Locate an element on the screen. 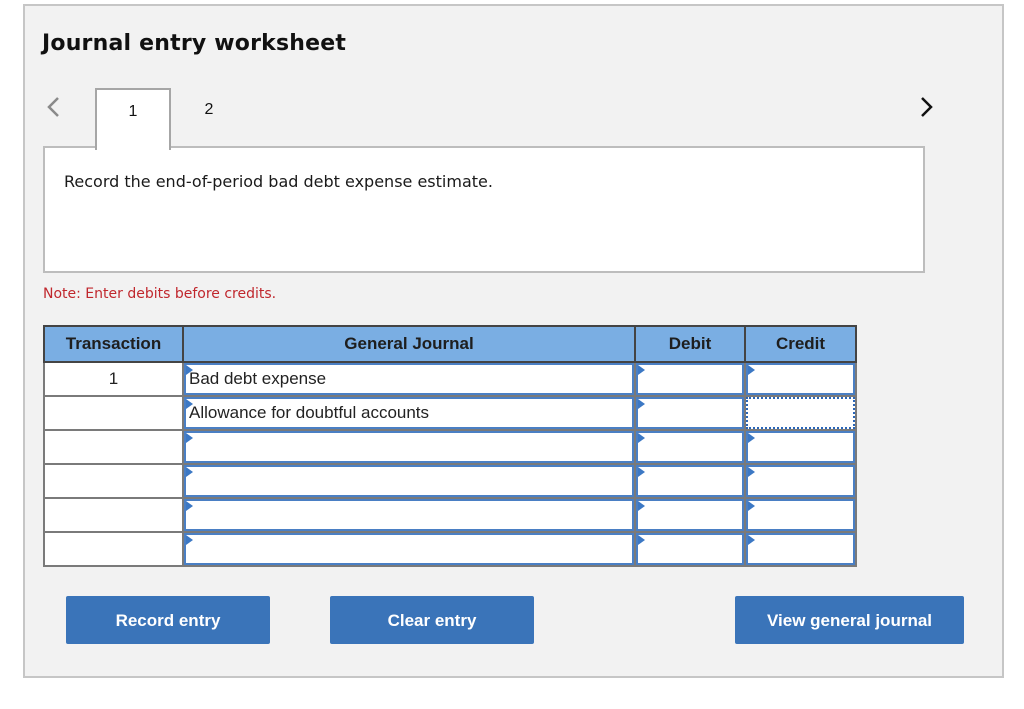  table-header-row: Transaction General Journal Debit Credit is located at coordinates (450, 344).